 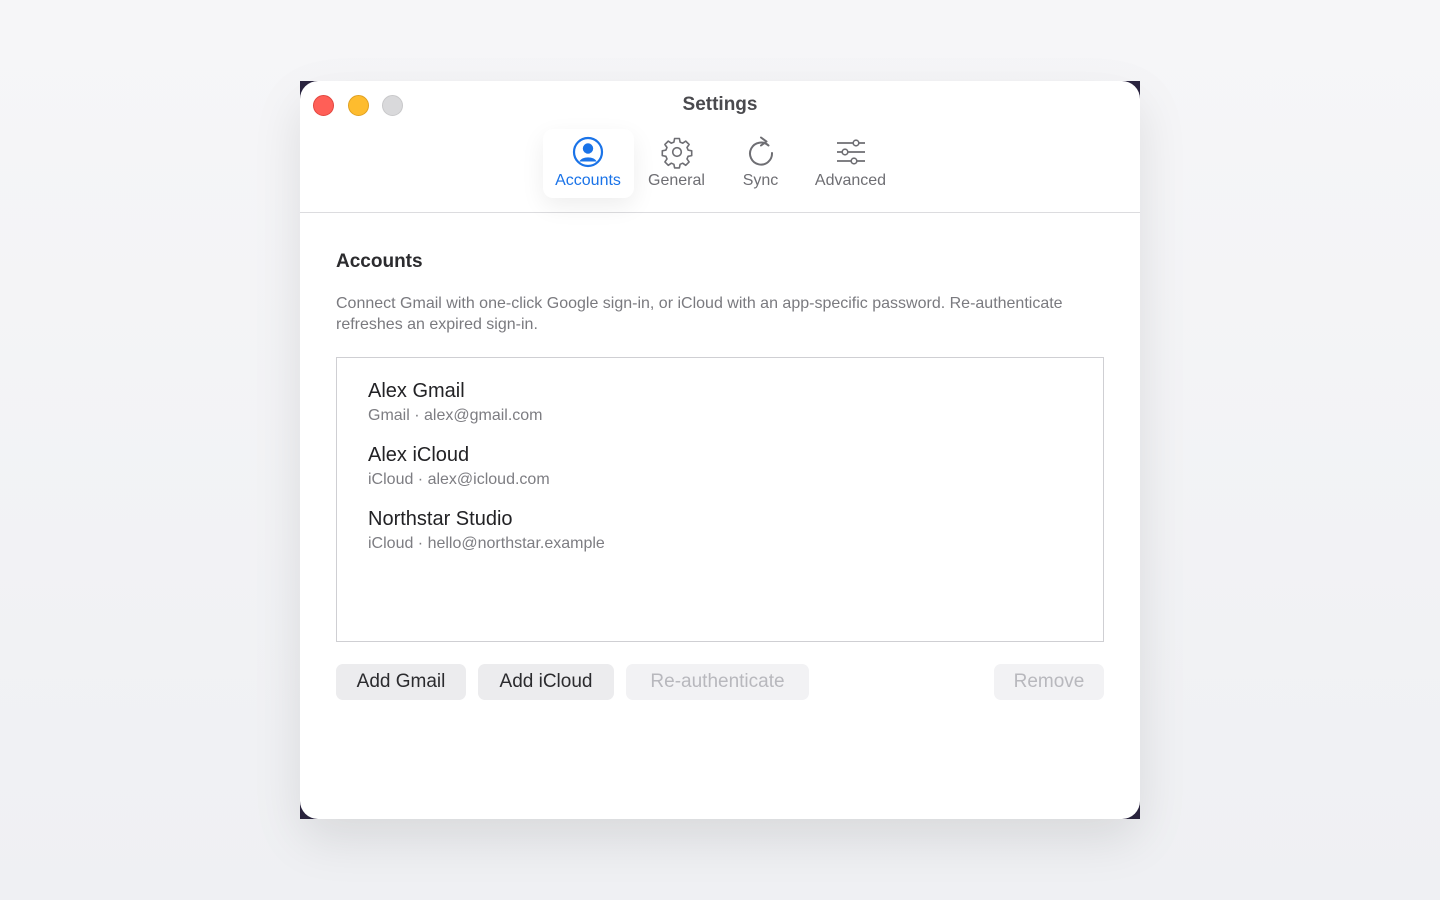 I want to click on tab-label: Accounts, so click(x=588, y=180).